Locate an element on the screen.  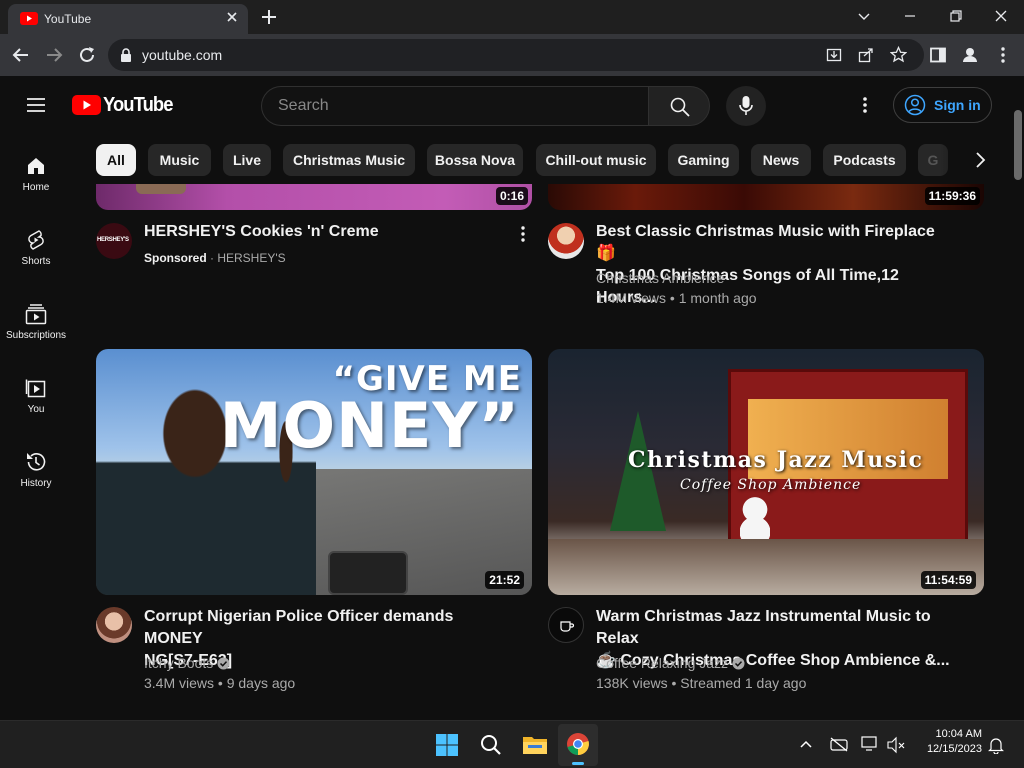
chip-gaming: Gaming is located at coordinates (703, 160).